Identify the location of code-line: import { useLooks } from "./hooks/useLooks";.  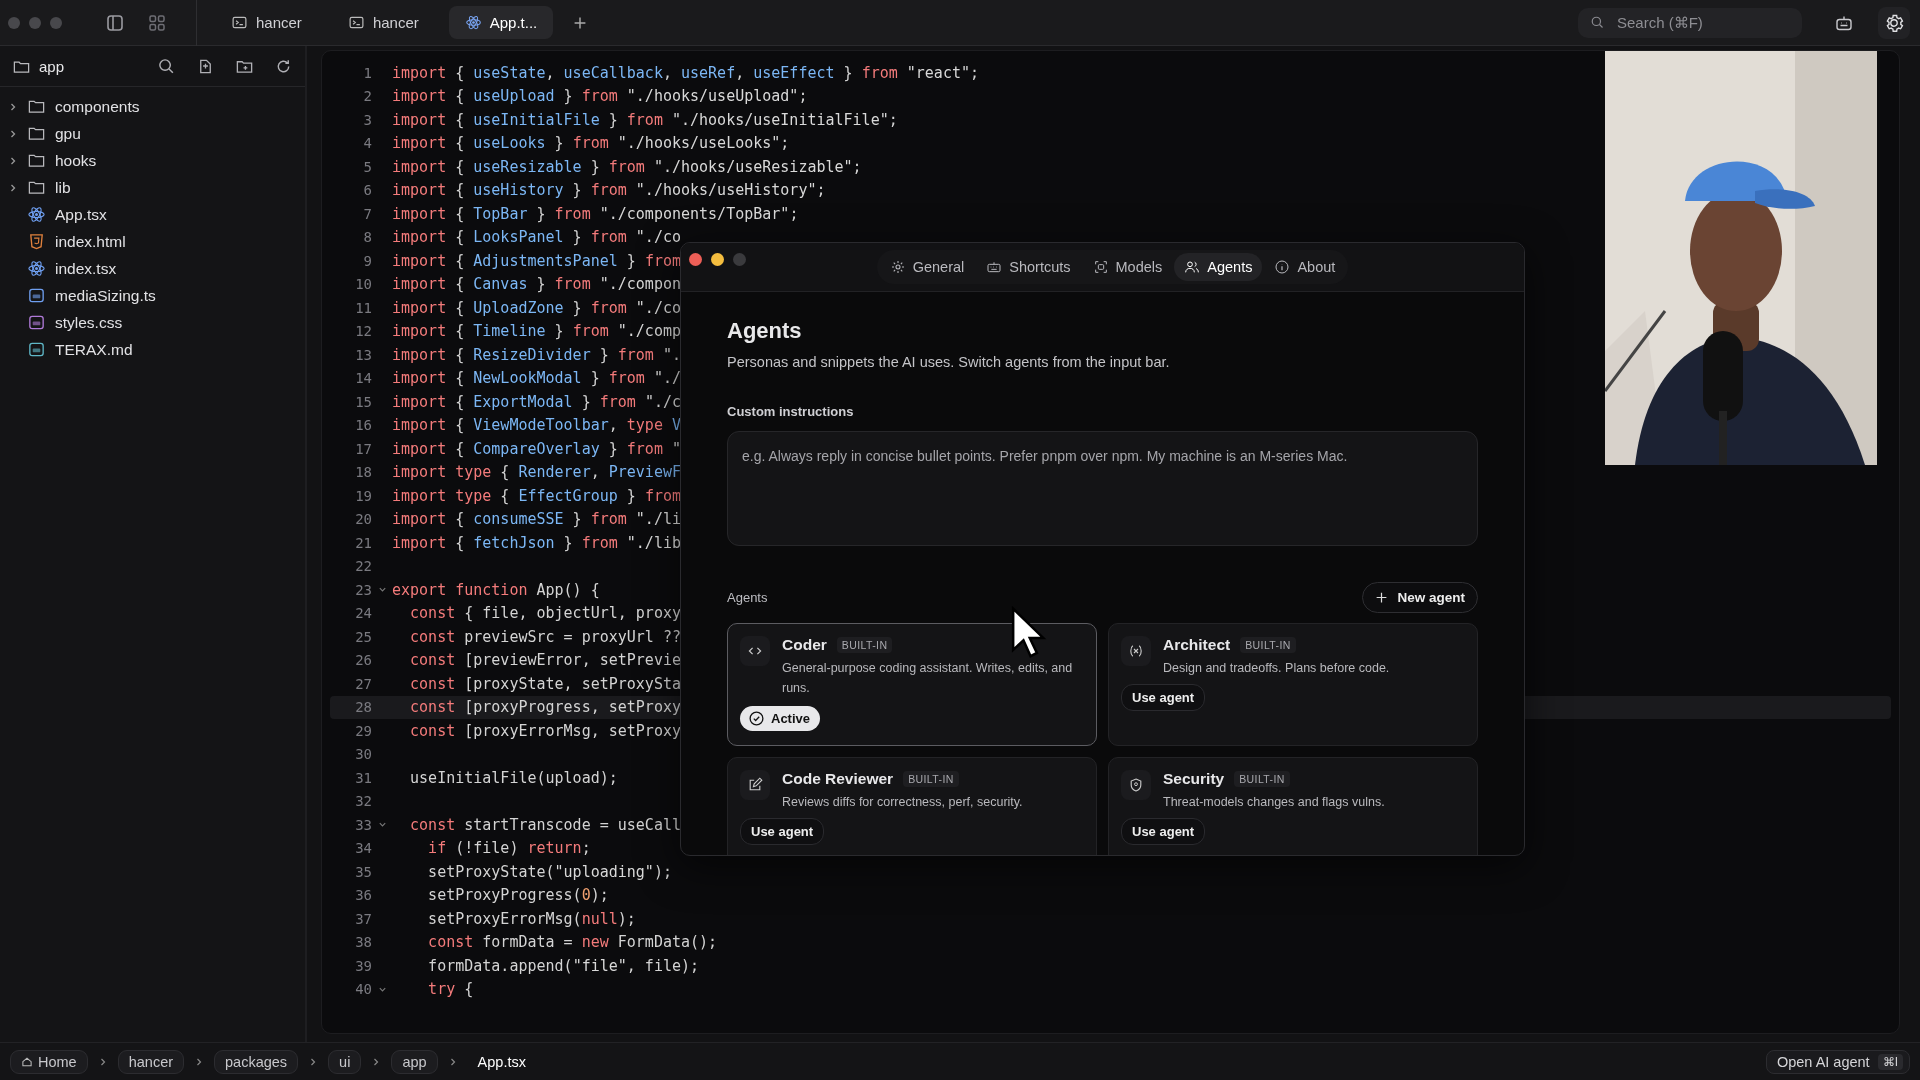
(591, 143).